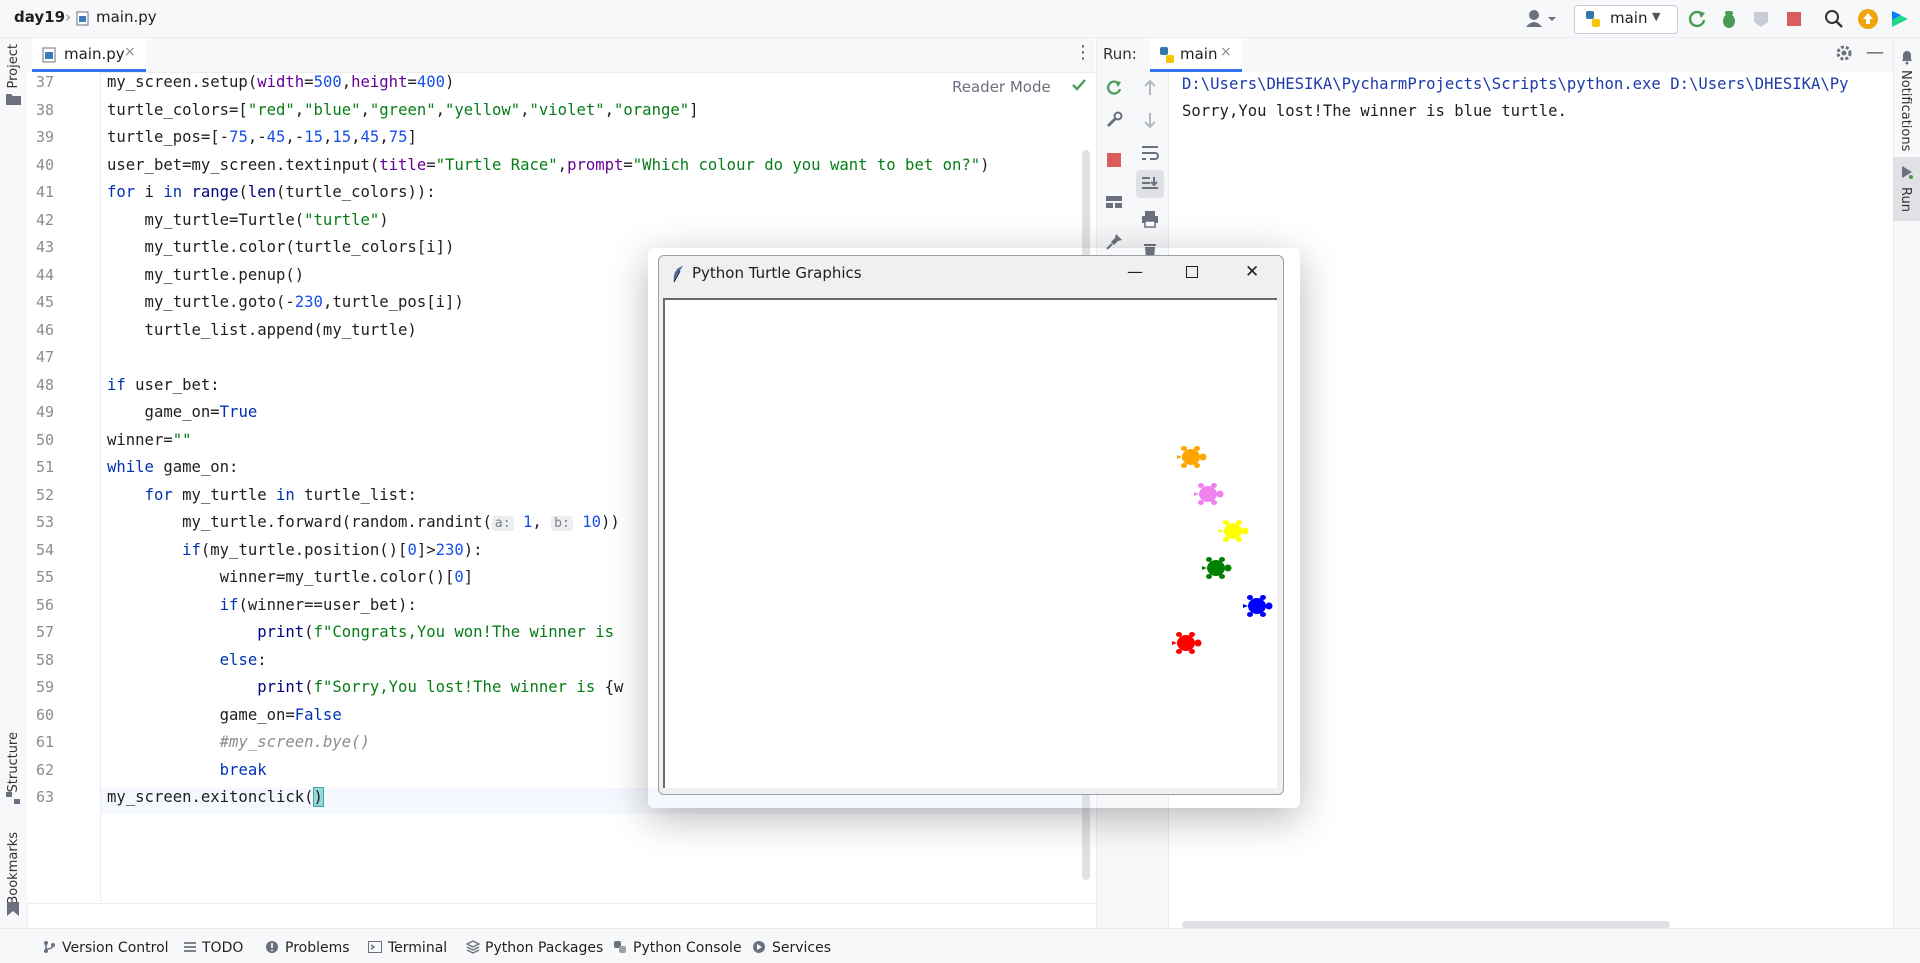 The image size is (1920, 963). Describe the element at coordinates (1905, 110) in the screenshot. I see `notifications-tool-button: Notifications` at that location.